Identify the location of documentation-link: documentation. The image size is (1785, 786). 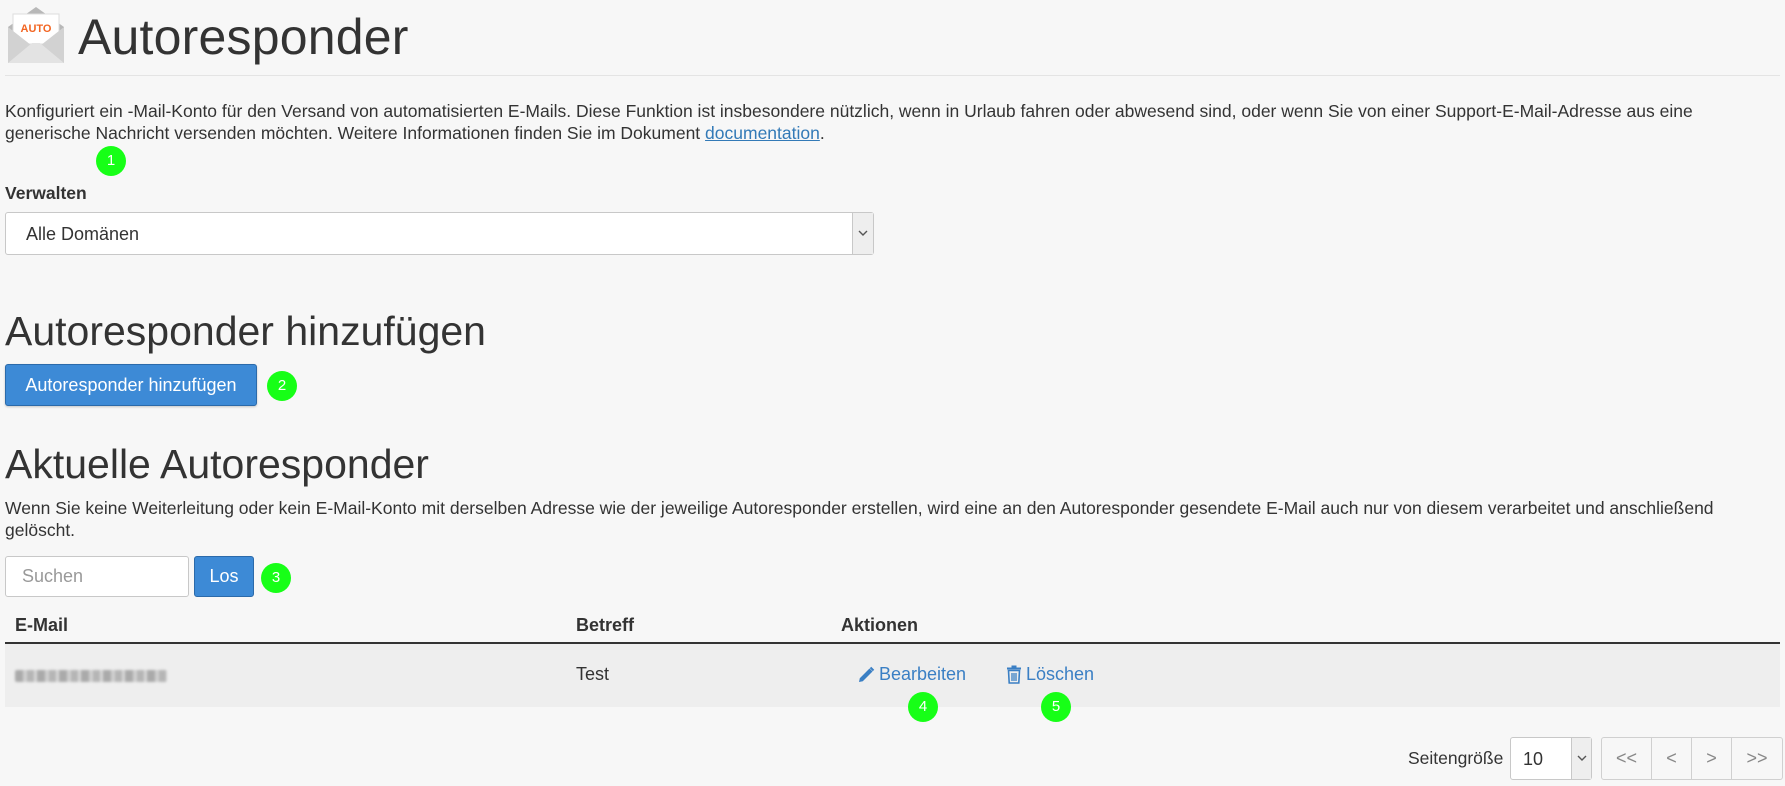
(762, 133).